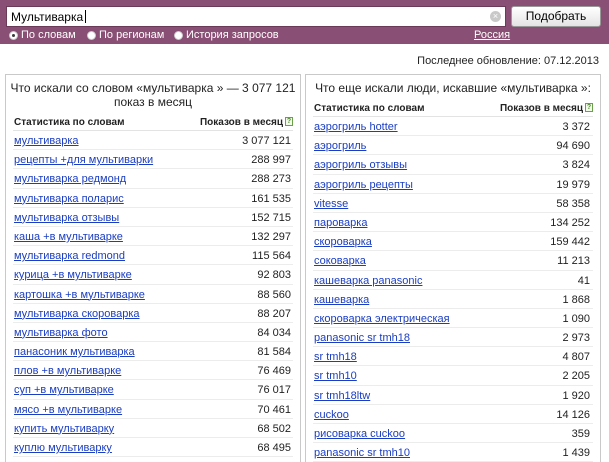  Describe the element at coordinates (83, 160) in the screenshot. I see `query-link: рецепты +для мультиварки` at that location.